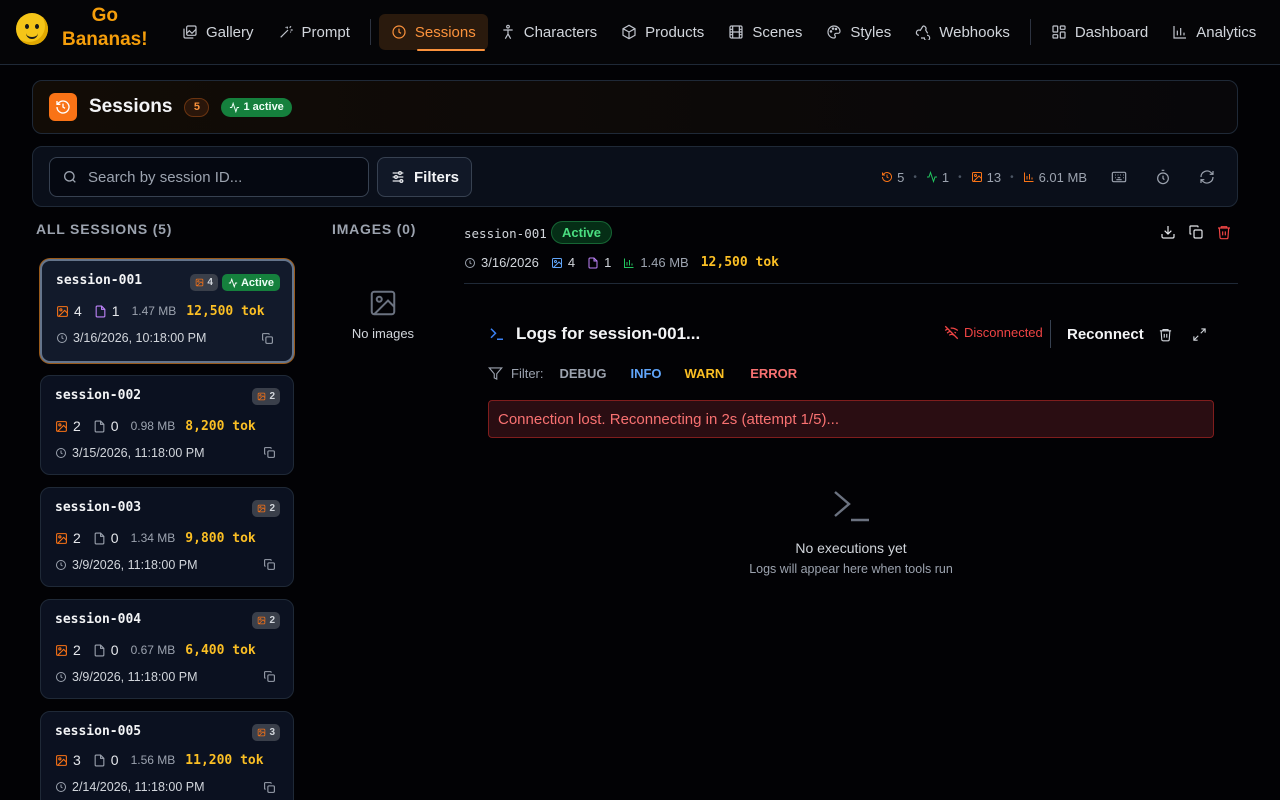  Describe the element at coordinates (834, 32) in the screenshot. I see `palette-icon` at that location.